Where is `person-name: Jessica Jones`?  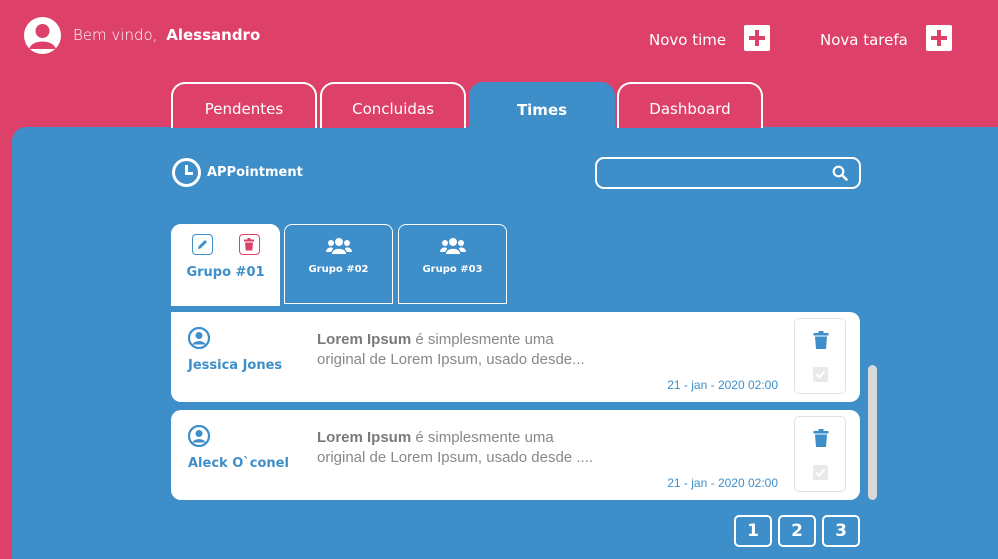 person-name: Jessica Jones is located at coordinates (235, 365).